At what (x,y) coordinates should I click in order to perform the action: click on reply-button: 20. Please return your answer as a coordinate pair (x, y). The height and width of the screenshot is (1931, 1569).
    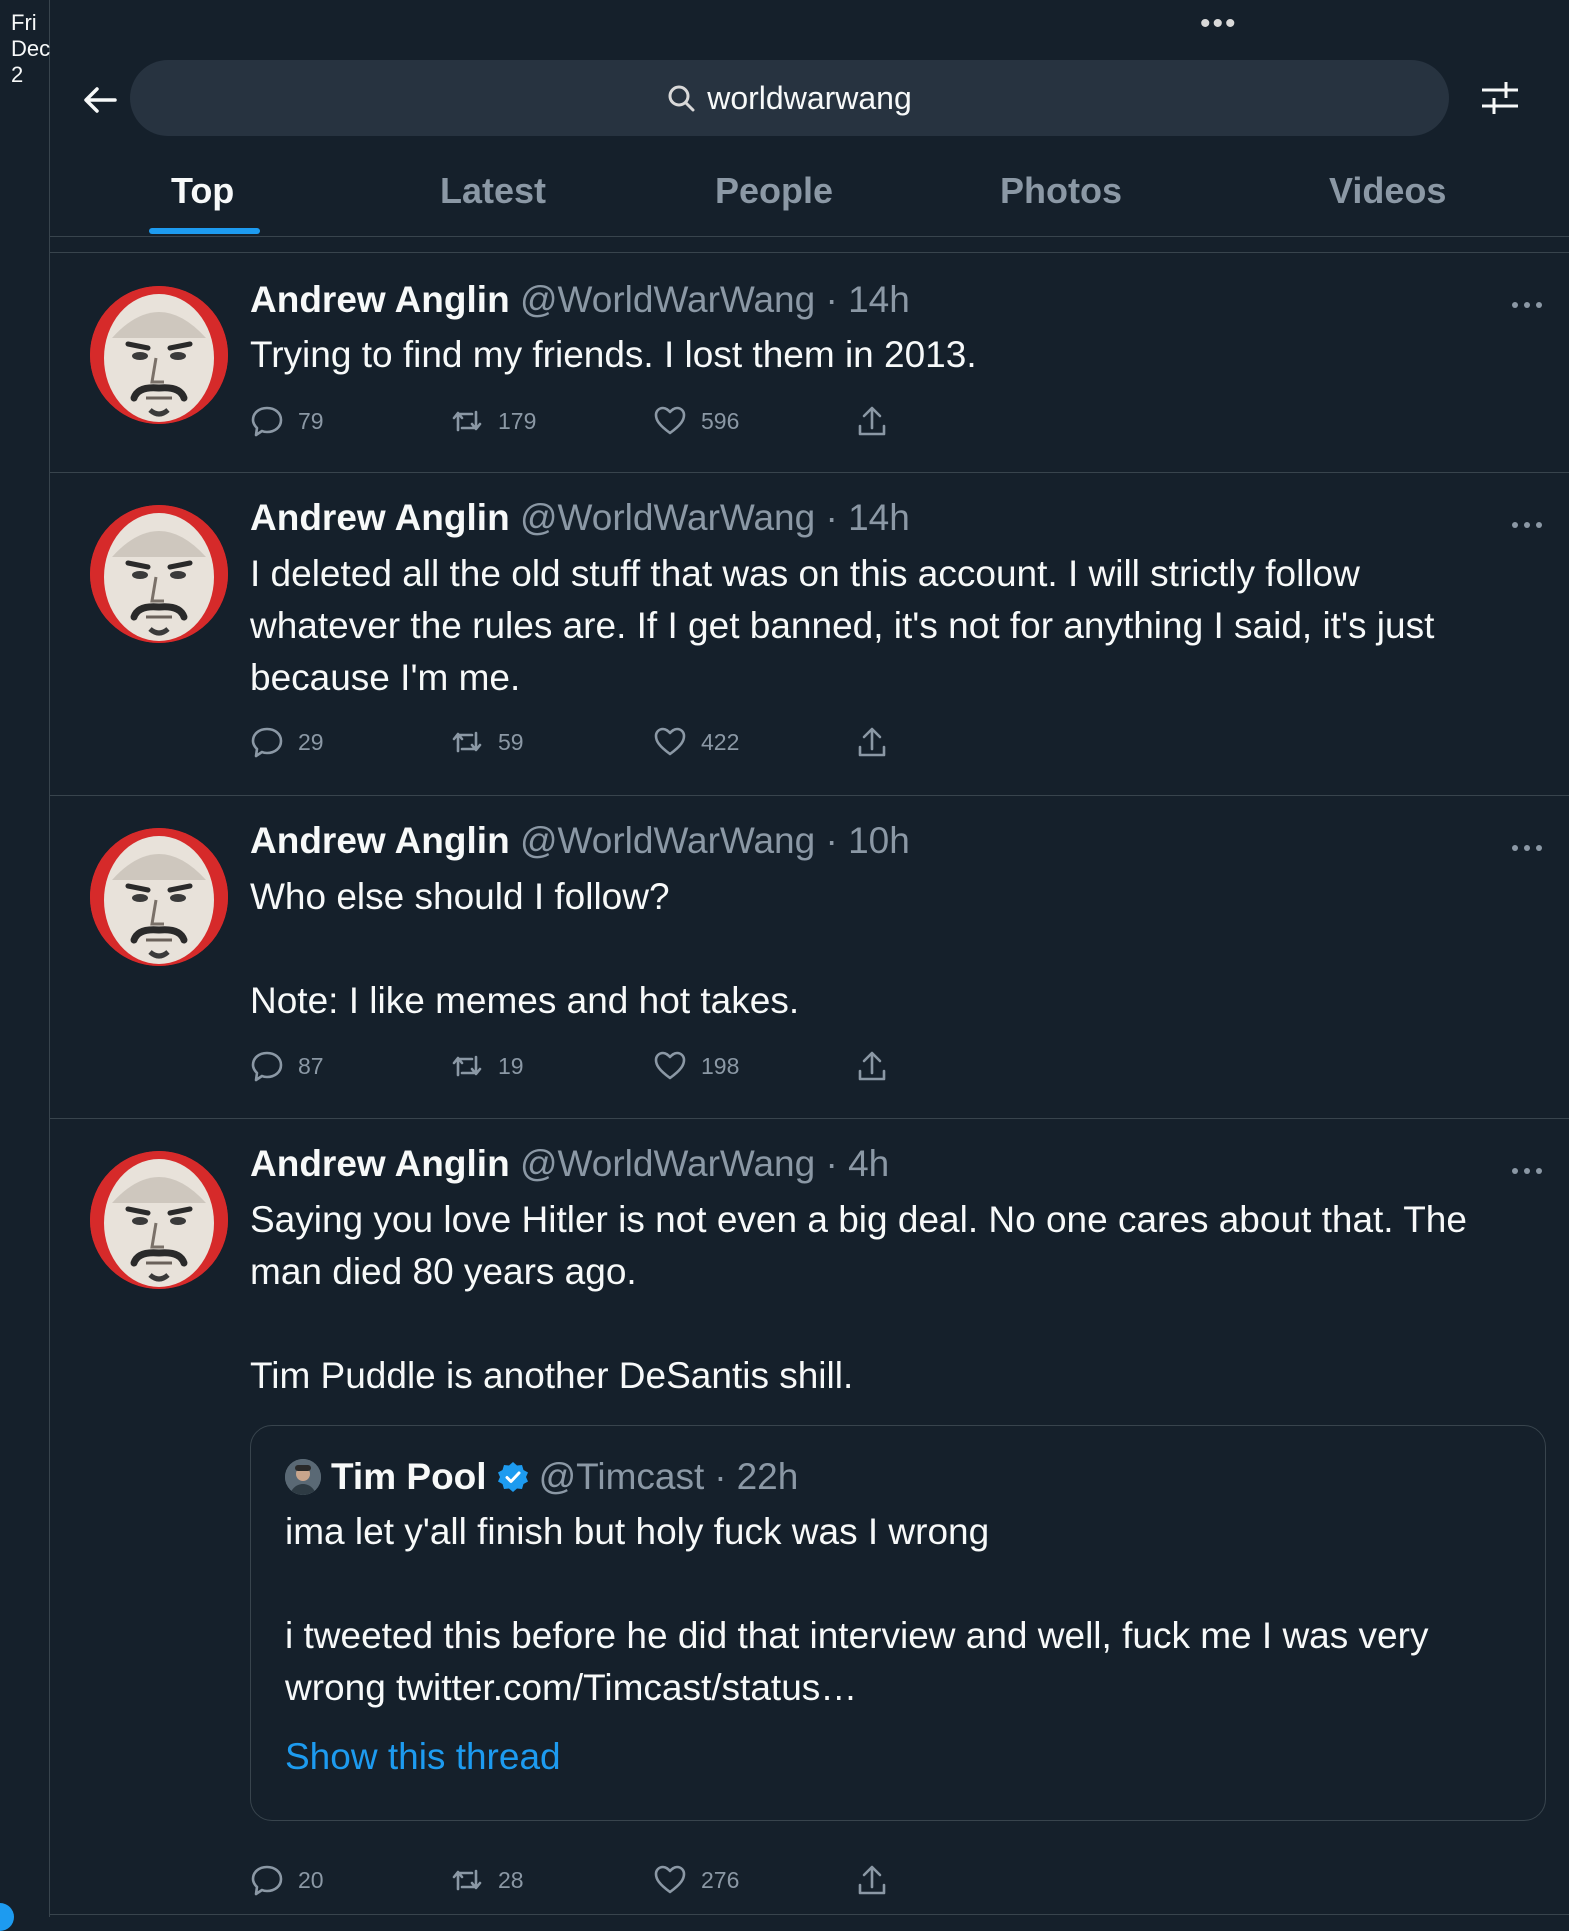
    Looking at the image, I should click on (287, 1880).